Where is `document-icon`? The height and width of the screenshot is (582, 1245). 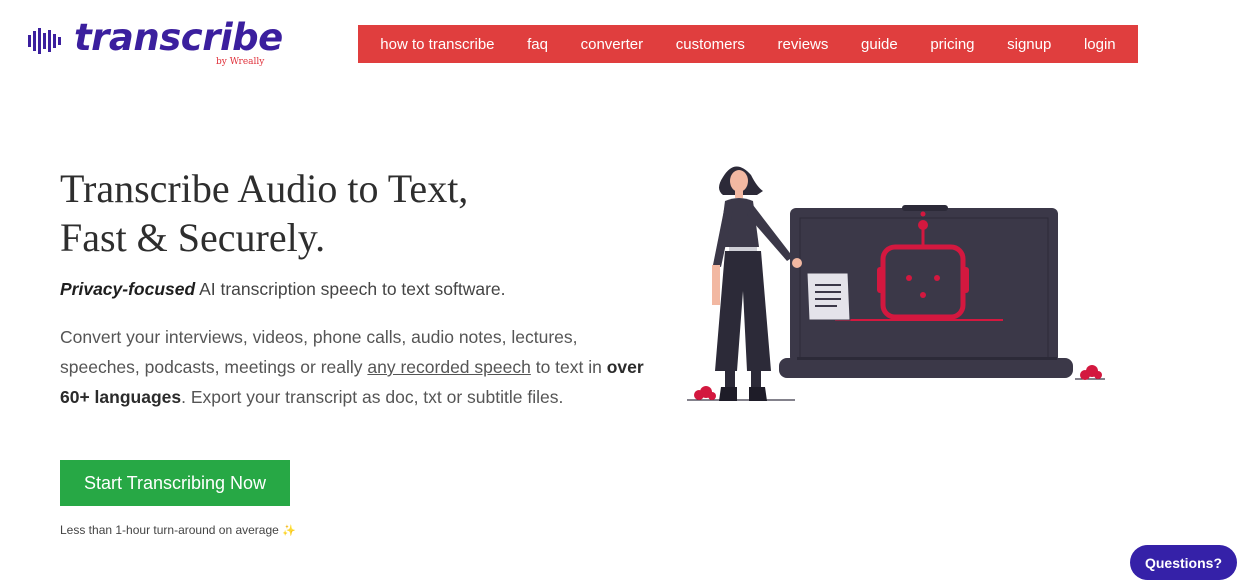 document-icon is located at coordinates (828, 296).